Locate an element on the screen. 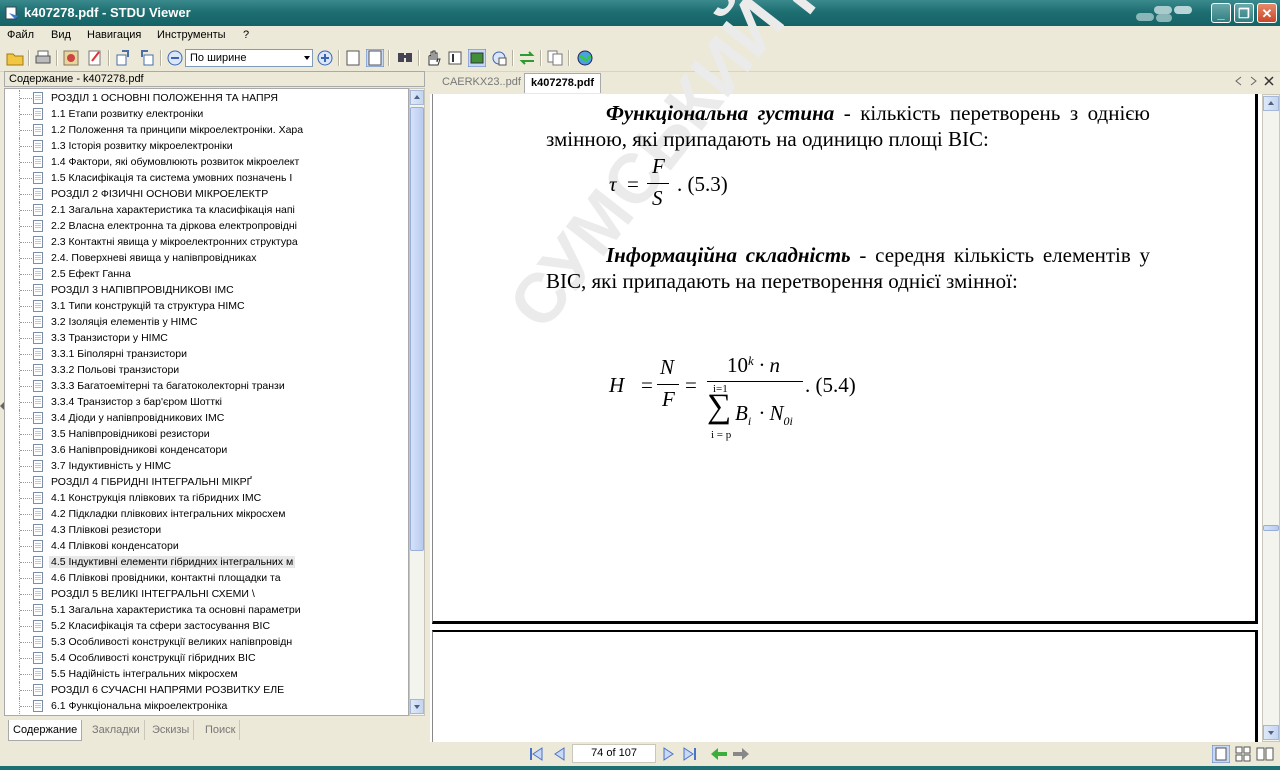 This screenshot has height=770, width=1280. tab-scroll-left-icon is located at coordinates (1239, 81).